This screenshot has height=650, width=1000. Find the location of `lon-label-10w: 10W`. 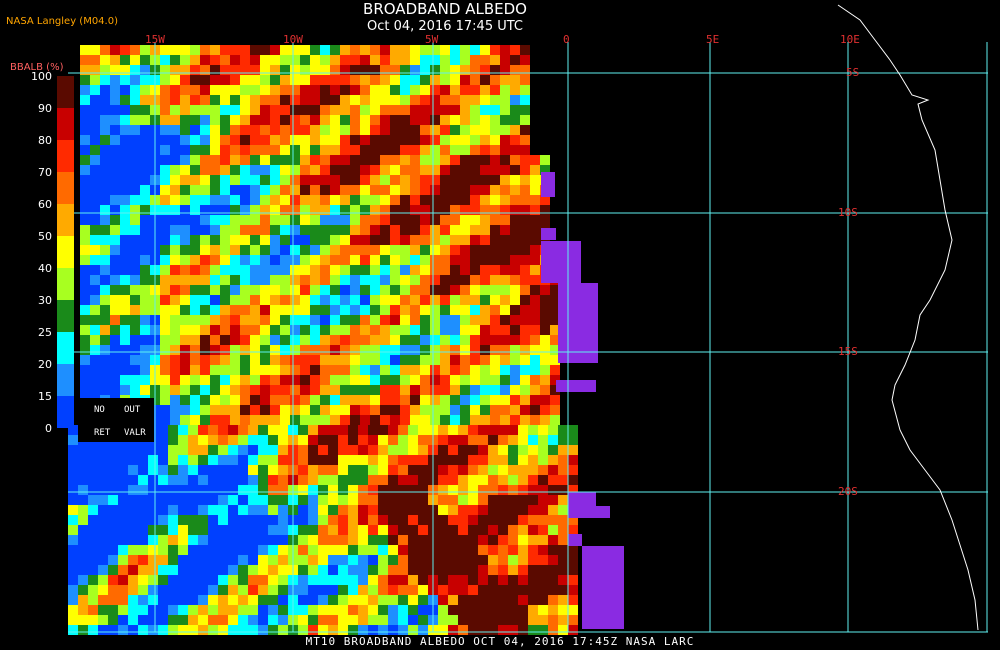

lon-label-10w: 10W is located at coordinates (293, 39).